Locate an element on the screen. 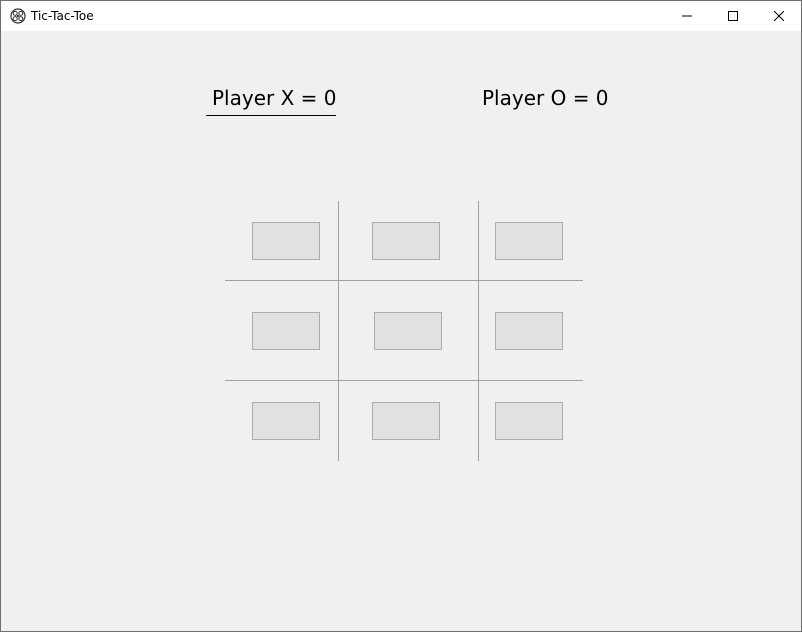 This screenshot has width=802, height=632. title-bar: Tic-Tac-Toe is located at coordinates (401, 16).